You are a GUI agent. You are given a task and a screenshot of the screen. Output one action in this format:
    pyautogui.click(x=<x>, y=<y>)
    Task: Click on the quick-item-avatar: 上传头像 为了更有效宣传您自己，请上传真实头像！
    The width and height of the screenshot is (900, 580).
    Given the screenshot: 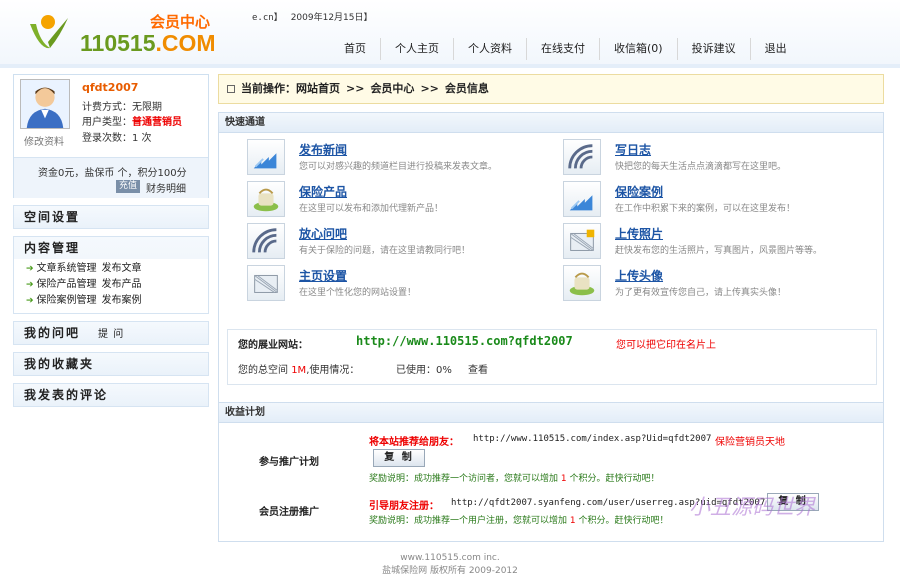 What is the action you would take?
    pyautogui.click(x=723, y=284)
    